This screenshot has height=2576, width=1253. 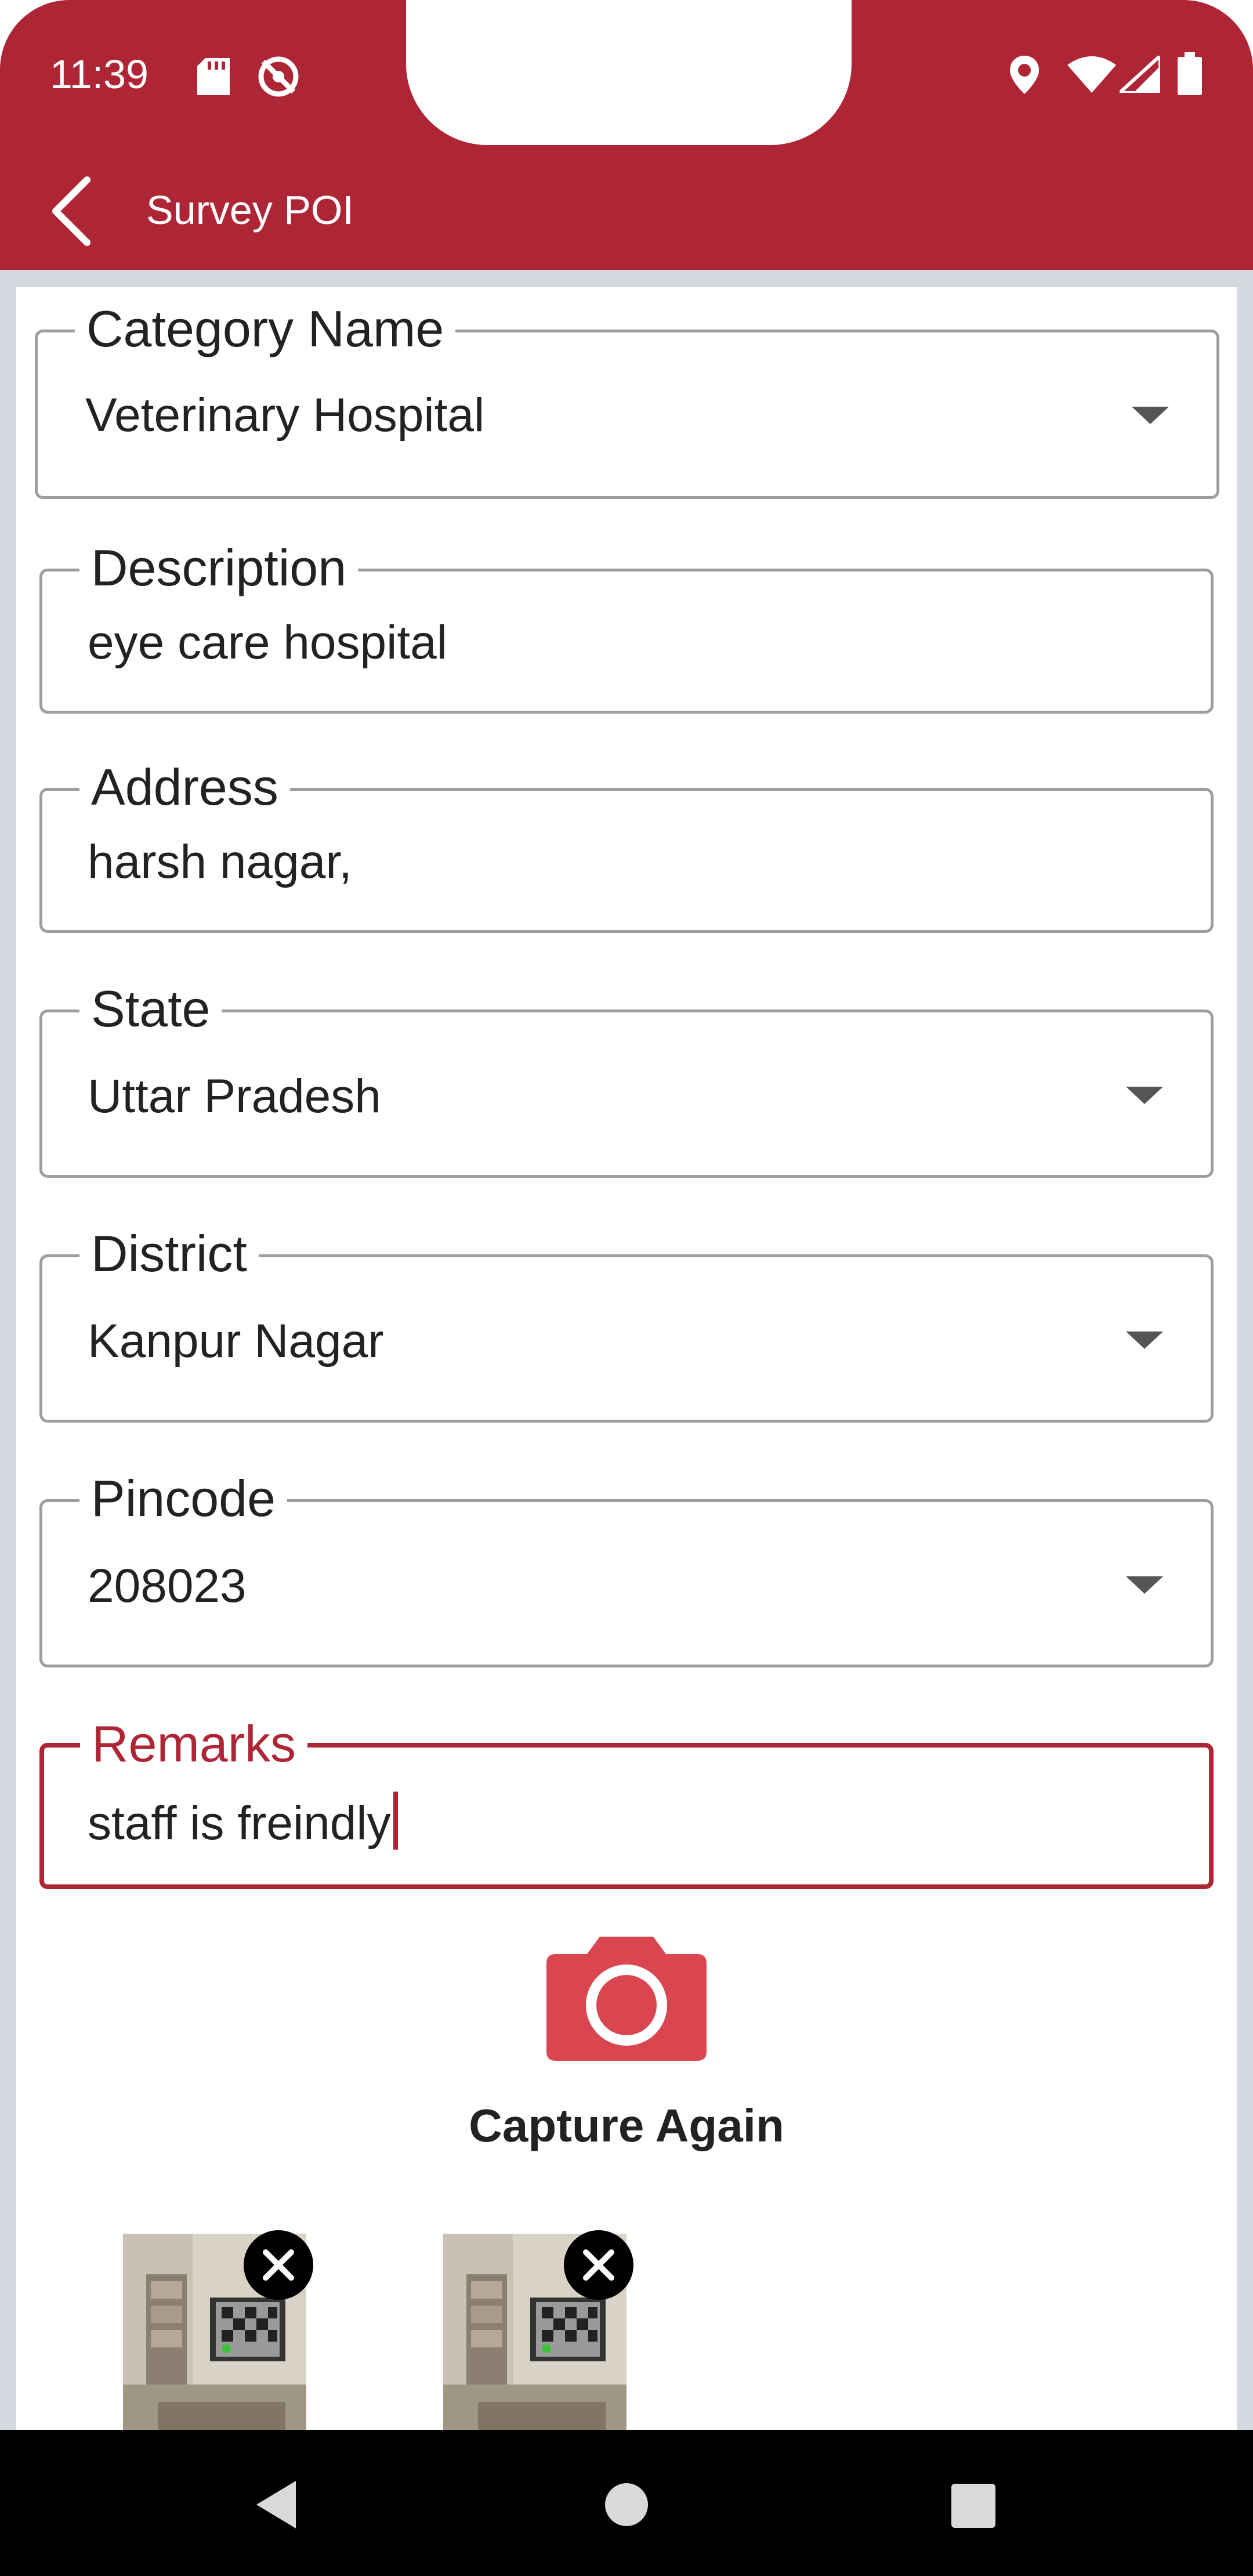 I want to click on district-label: District, so click(x=169, y=1253).